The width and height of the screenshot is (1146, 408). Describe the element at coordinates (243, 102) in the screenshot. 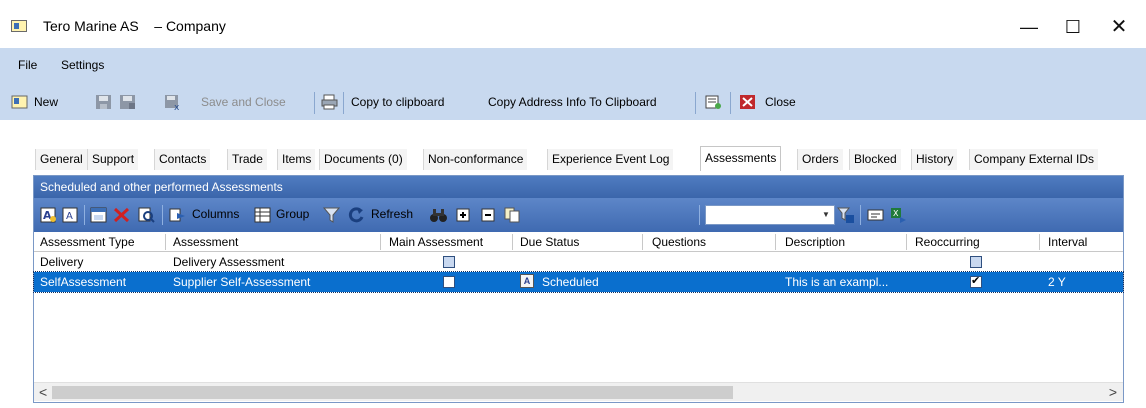

I see `save-and-close-button: Save and Close` at that location.